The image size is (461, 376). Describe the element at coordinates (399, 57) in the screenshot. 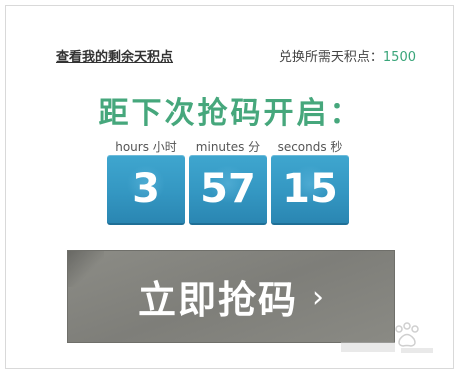

I see `required-points-value: 1500` at that location.